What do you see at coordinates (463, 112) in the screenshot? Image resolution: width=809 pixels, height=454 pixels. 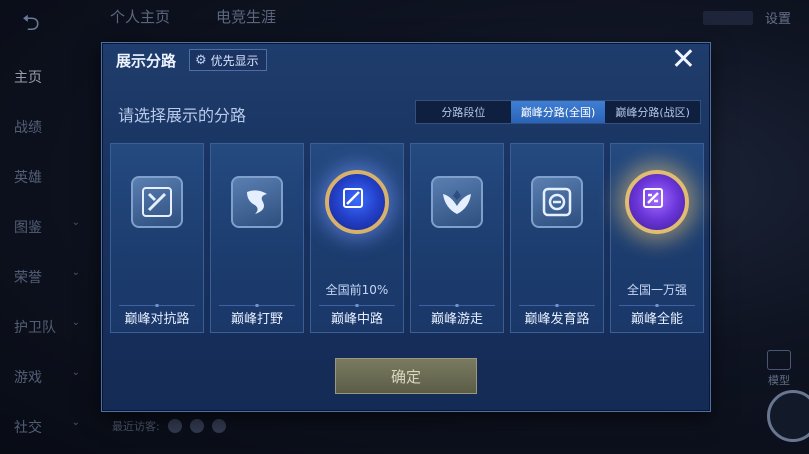 I see `tab-lane-rank: 分路段位` at bounding box center [463, 112].